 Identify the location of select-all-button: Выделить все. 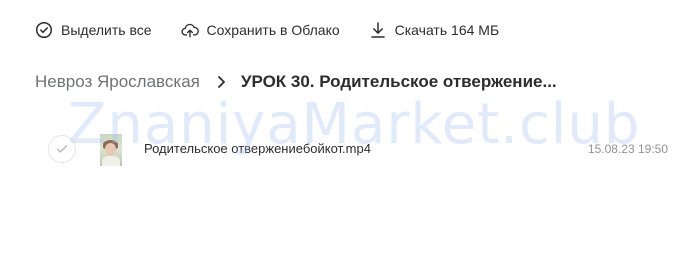
(93, 30).